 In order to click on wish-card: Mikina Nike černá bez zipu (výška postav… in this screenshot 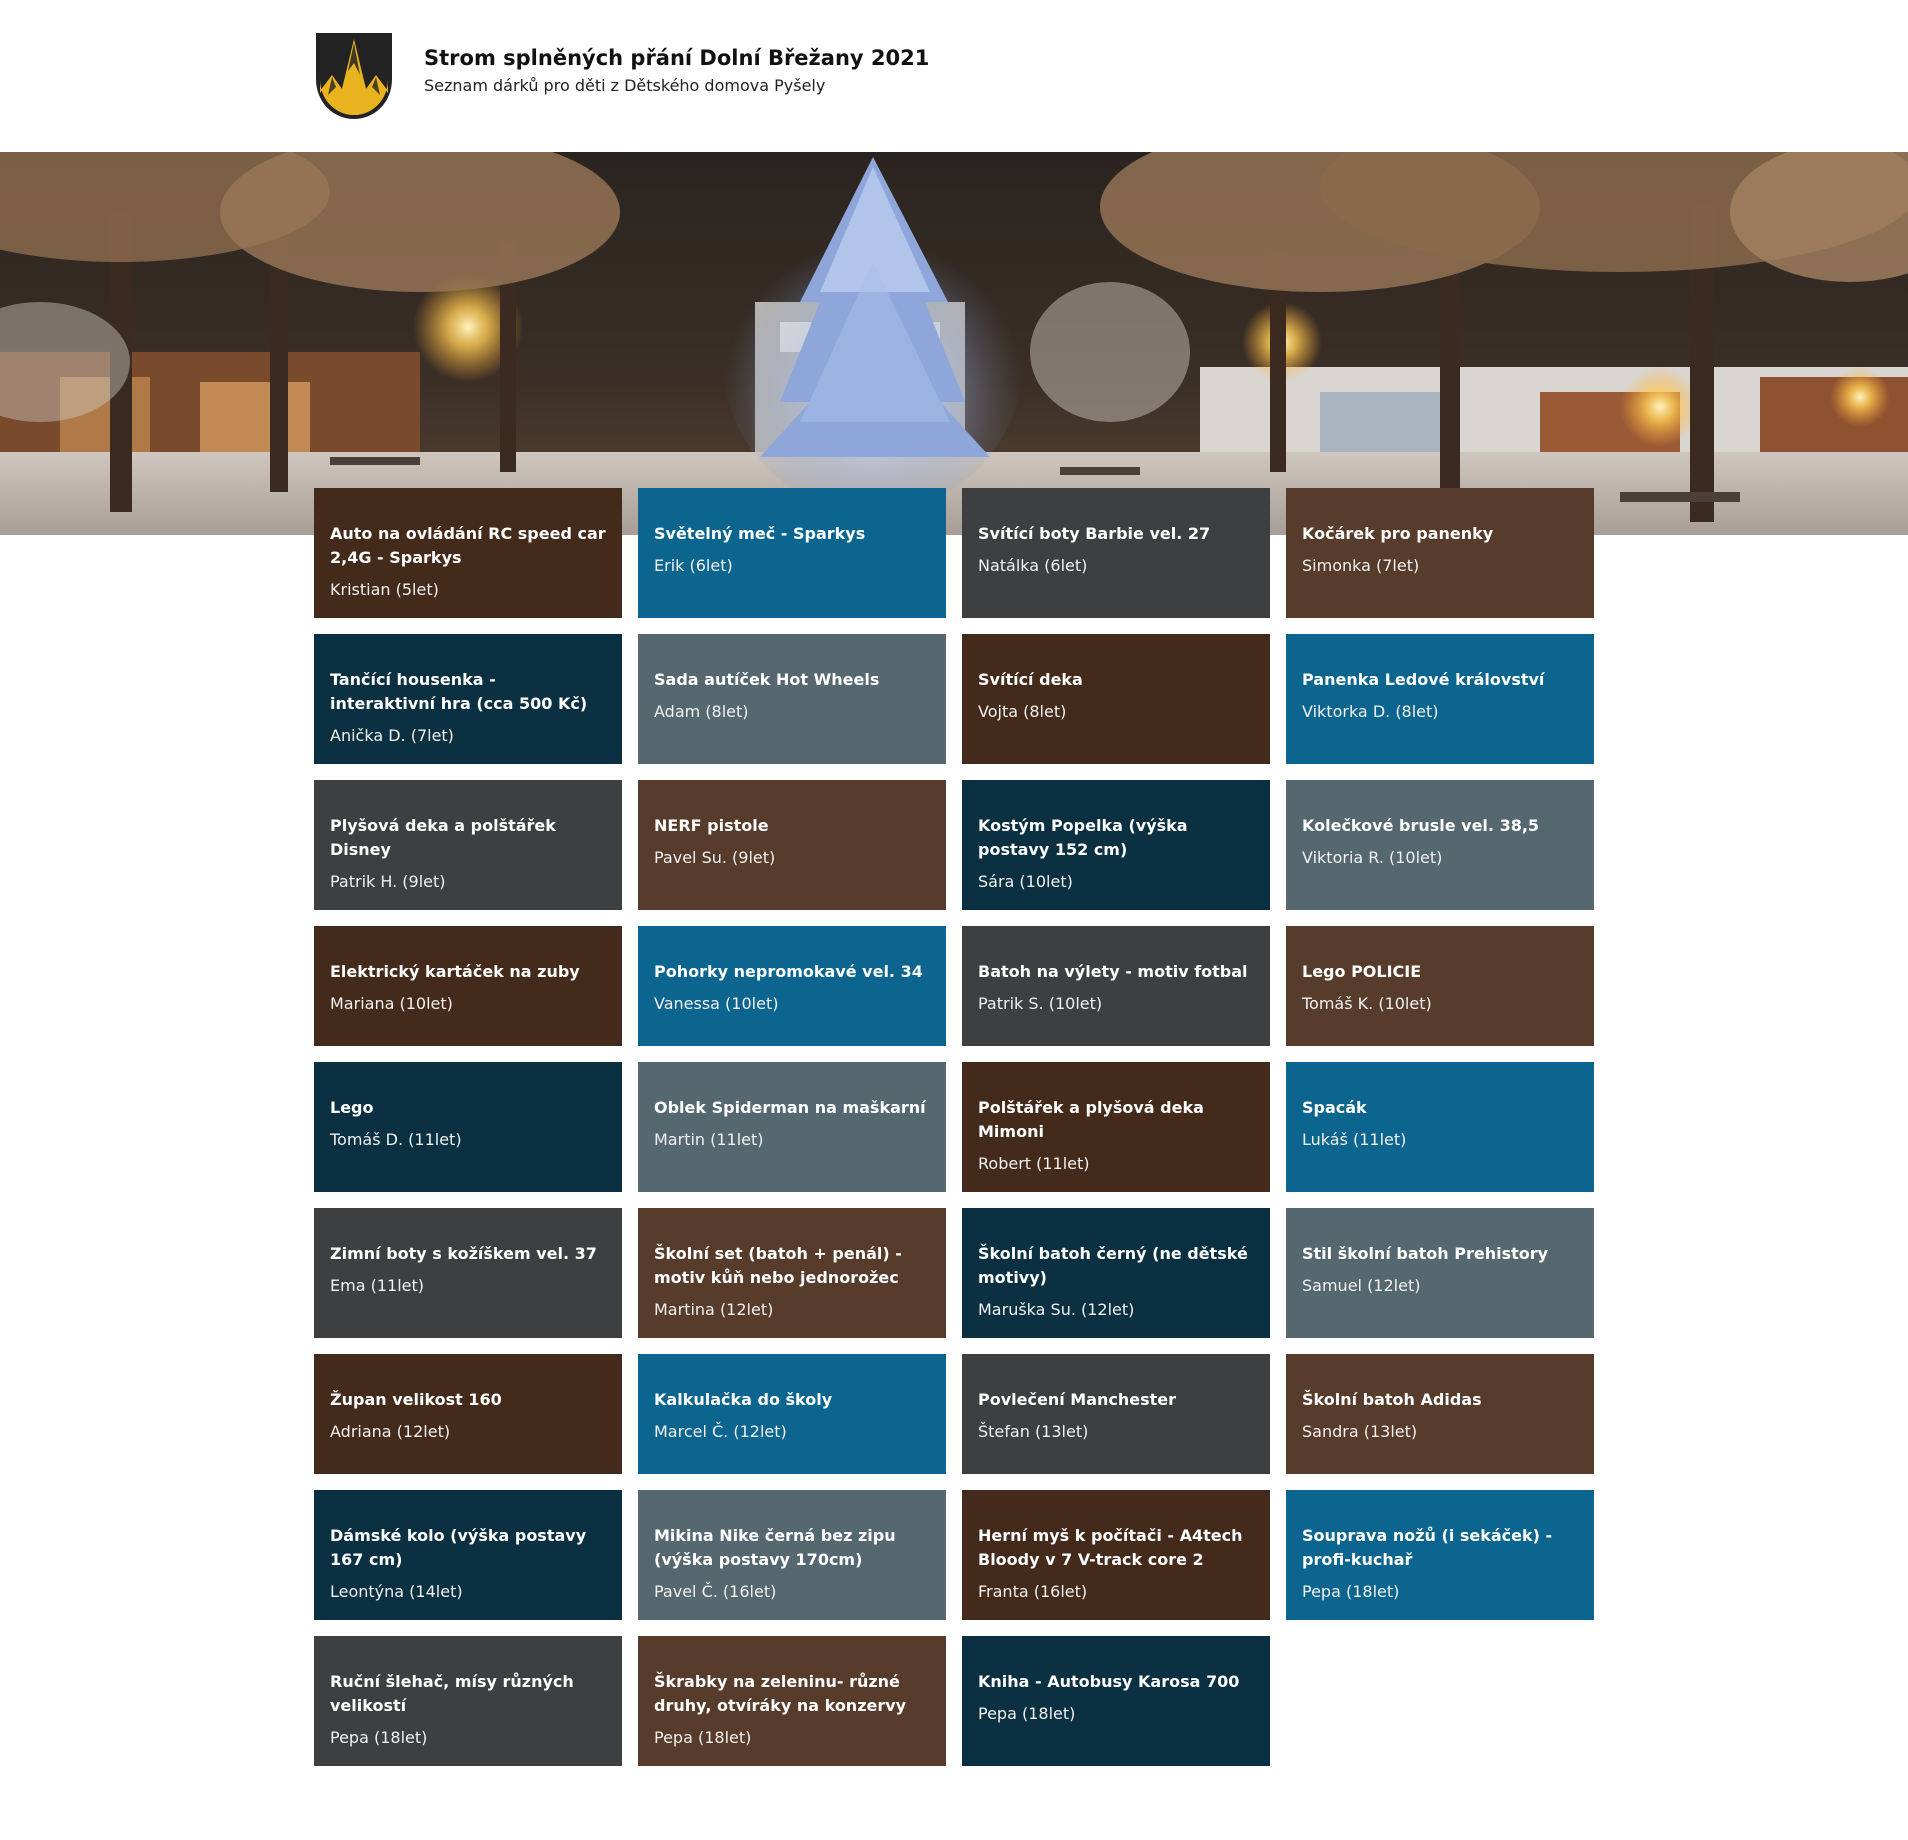, I will do `click(792, 1555)`.